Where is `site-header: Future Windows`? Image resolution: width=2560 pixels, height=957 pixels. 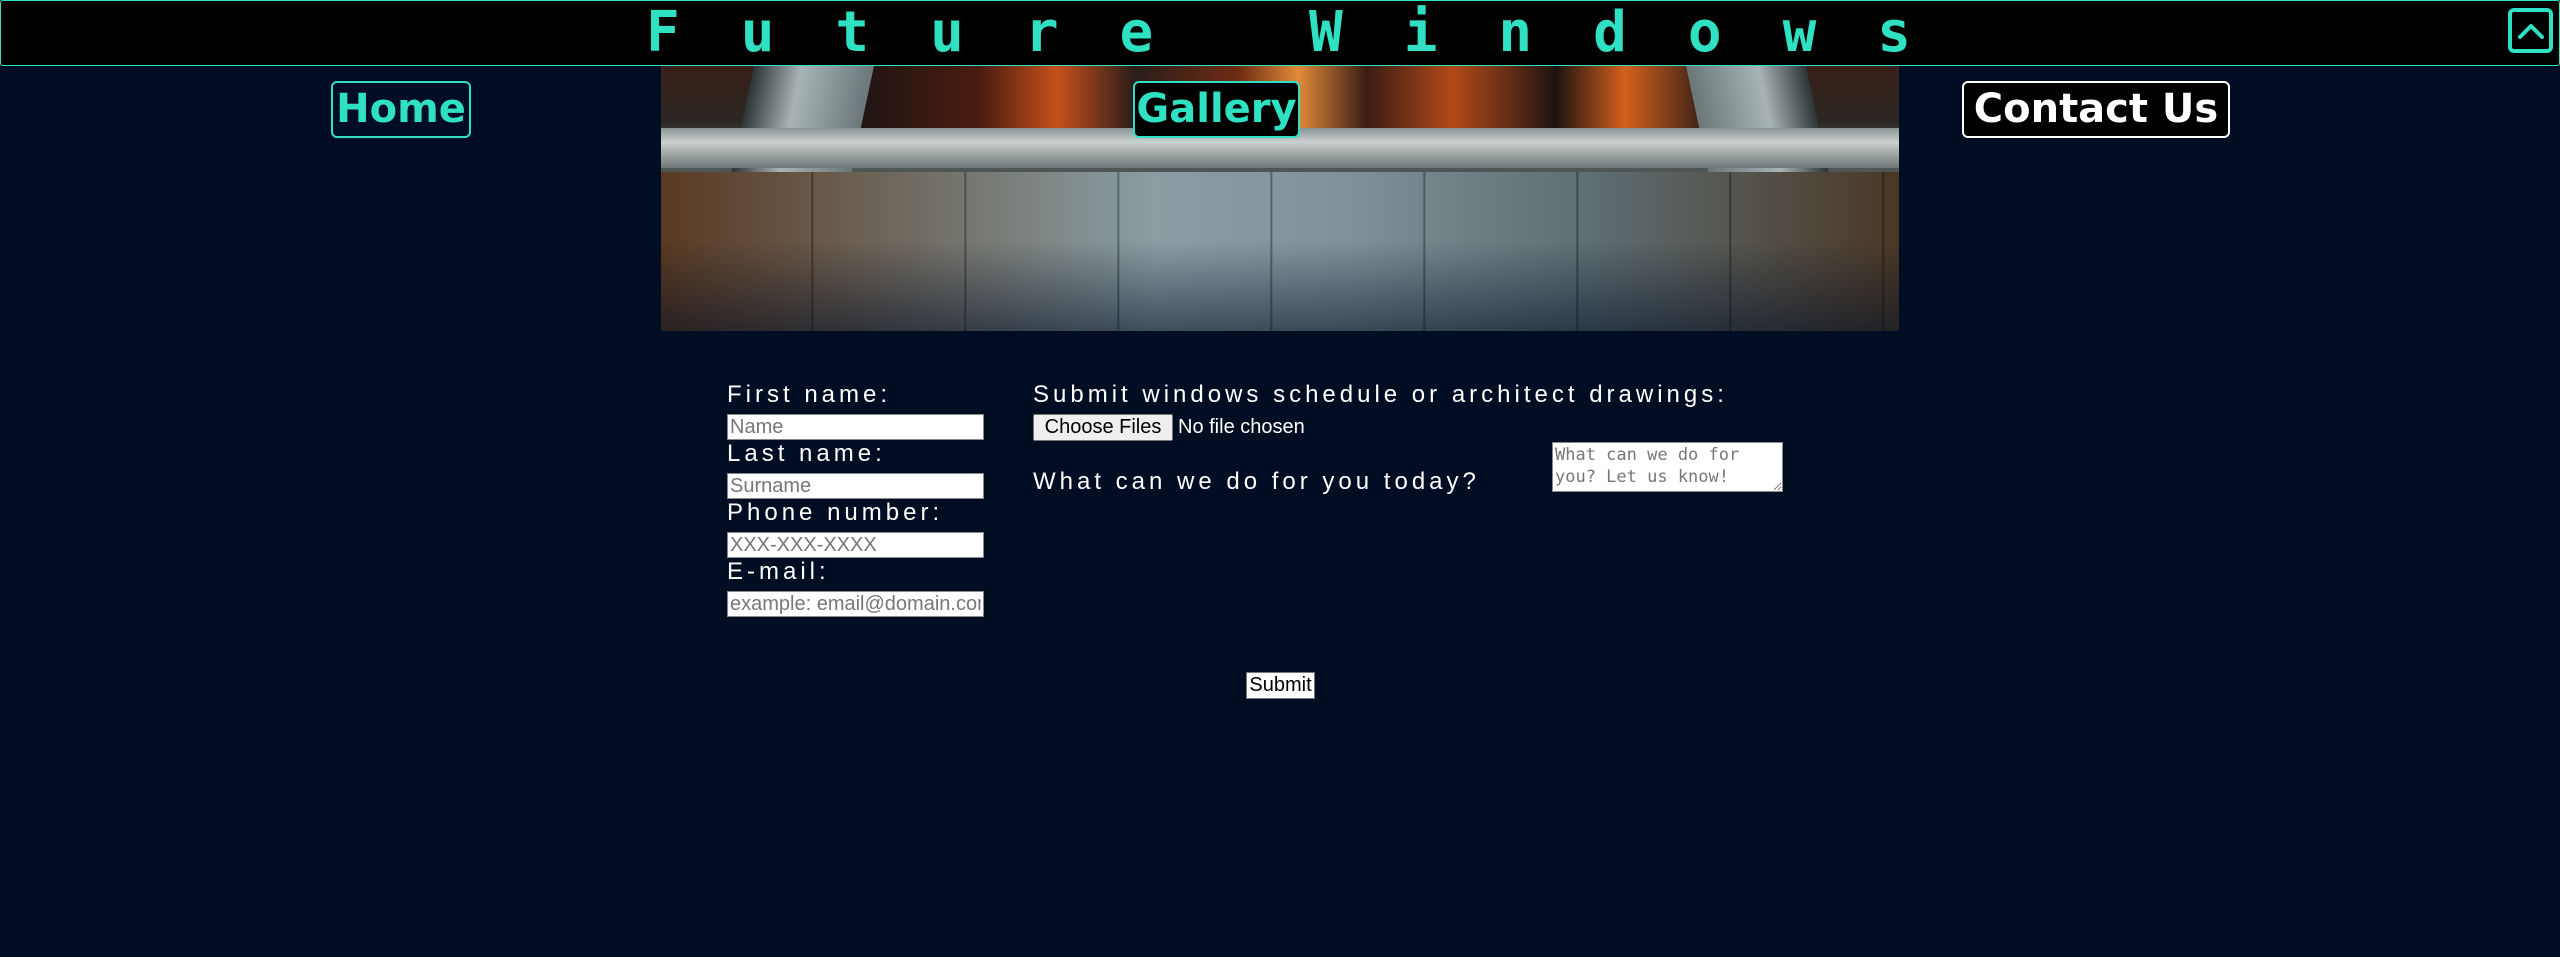
site-header: Future Windows is located at coordinates (1280, 33).